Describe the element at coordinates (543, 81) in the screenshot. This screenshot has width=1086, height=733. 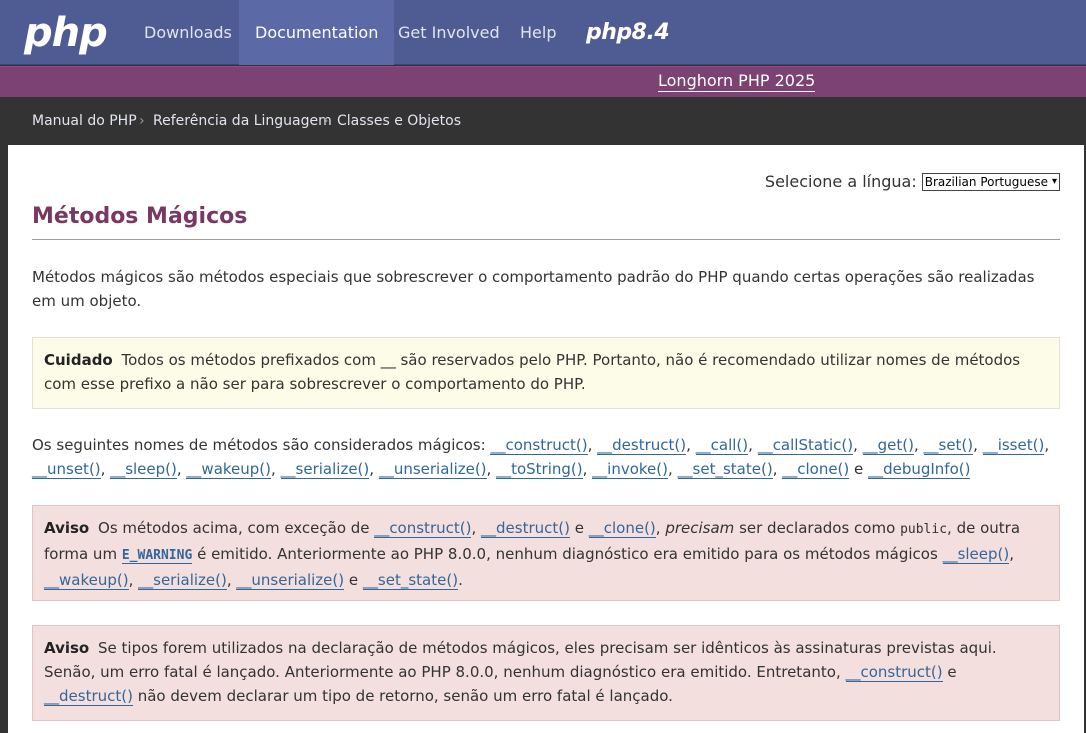
I see `announcement-banner: Longhorn PHP 2025` at that location.